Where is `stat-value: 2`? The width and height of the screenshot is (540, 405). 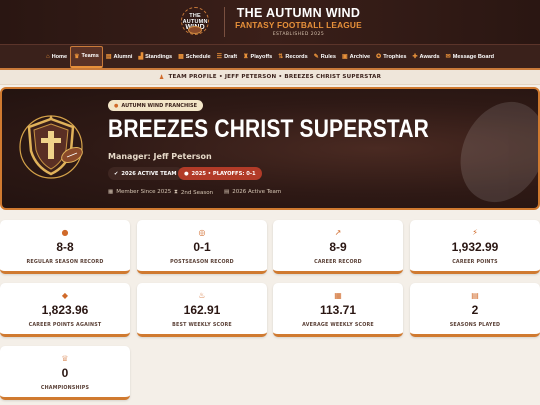 stat-value: 2 is located at coordinates (475, 310).